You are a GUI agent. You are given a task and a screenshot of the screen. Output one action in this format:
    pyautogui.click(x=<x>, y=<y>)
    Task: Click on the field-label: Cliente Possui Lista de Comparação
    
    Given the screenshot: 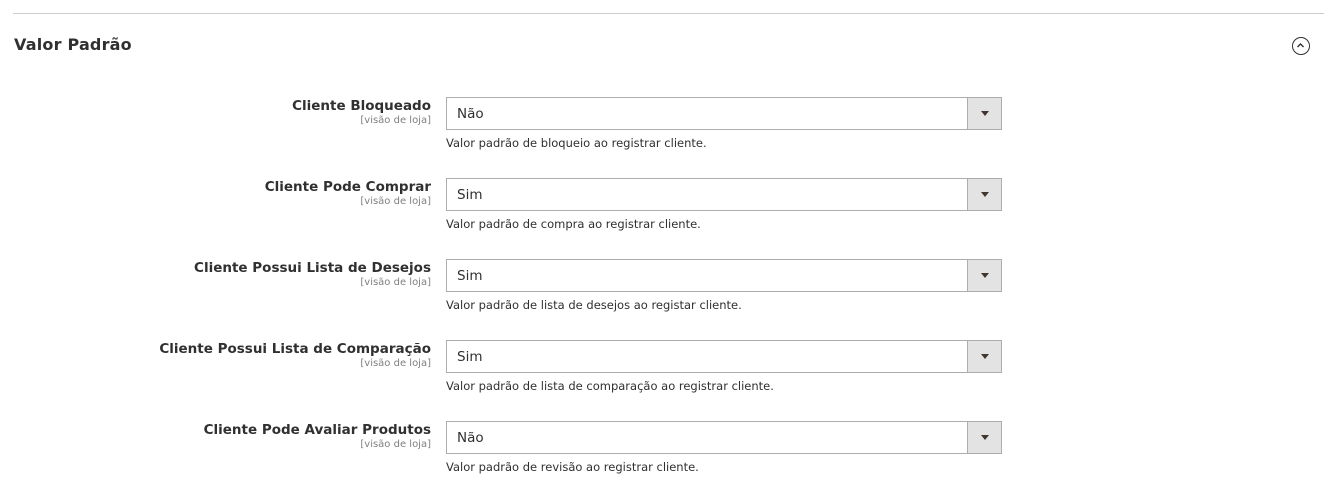 What is the action you would take?
    pyautogui.click(x=295, y=349)
    